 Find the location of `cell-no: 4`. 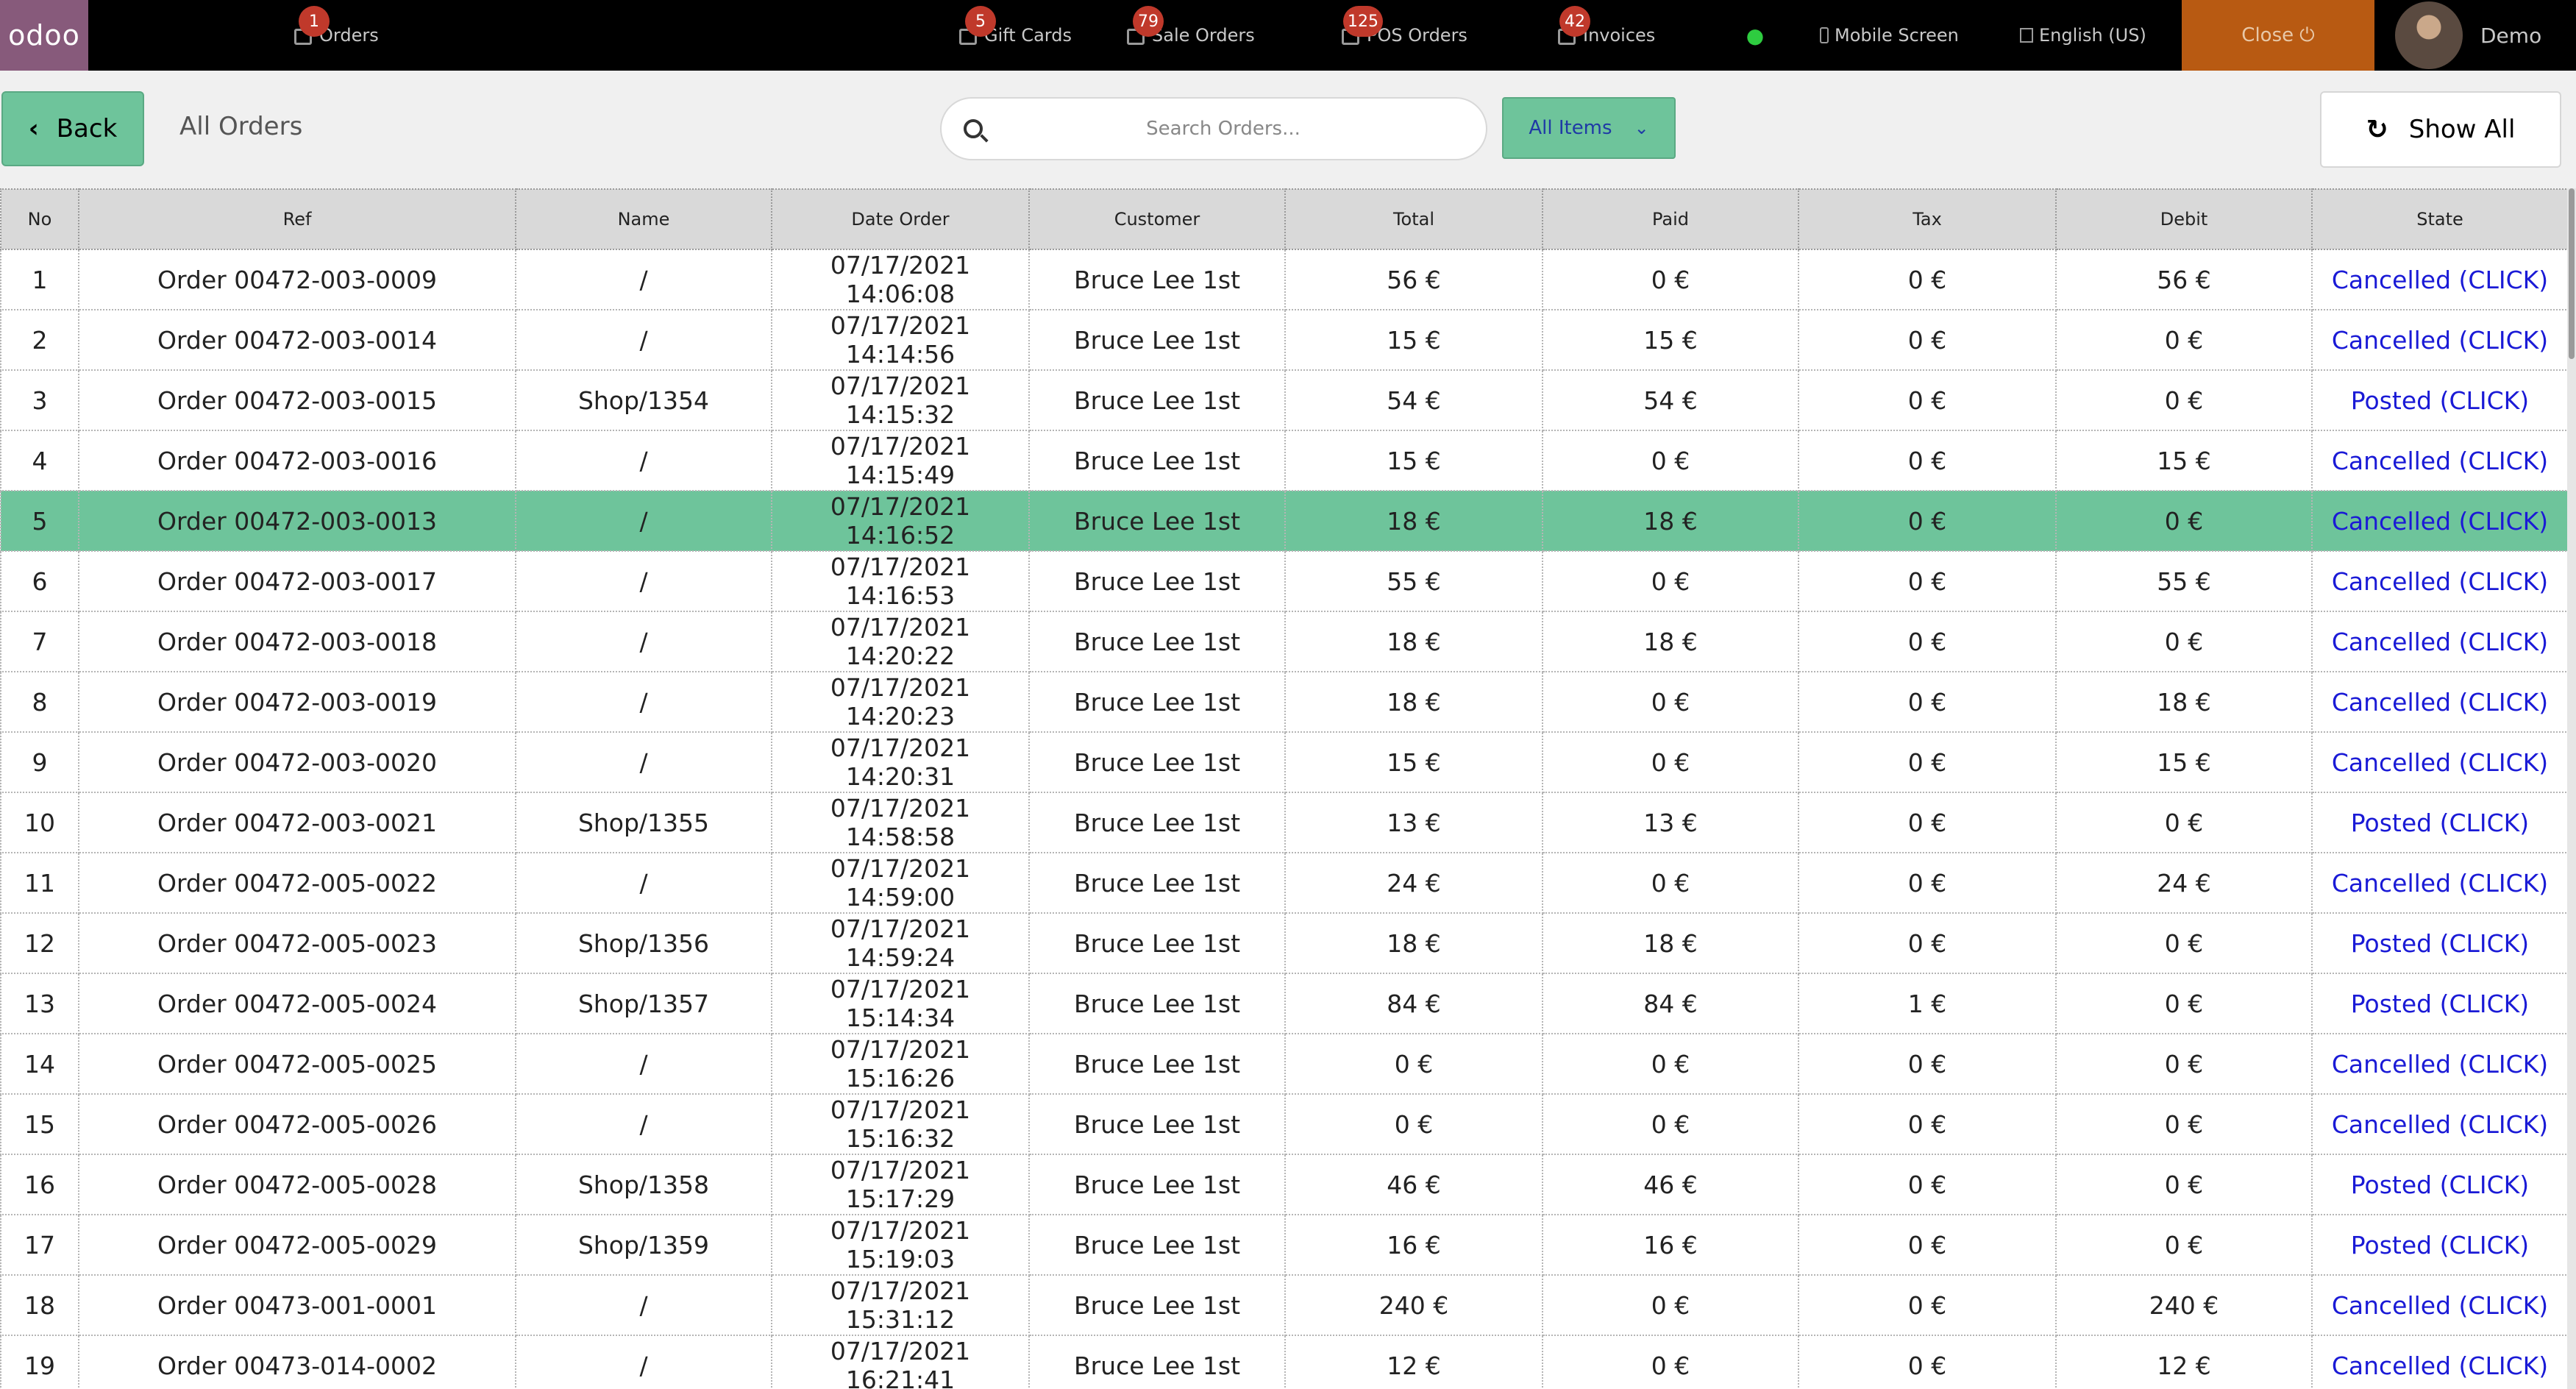

cell-no: 4 is located at coordinates (39, 460).